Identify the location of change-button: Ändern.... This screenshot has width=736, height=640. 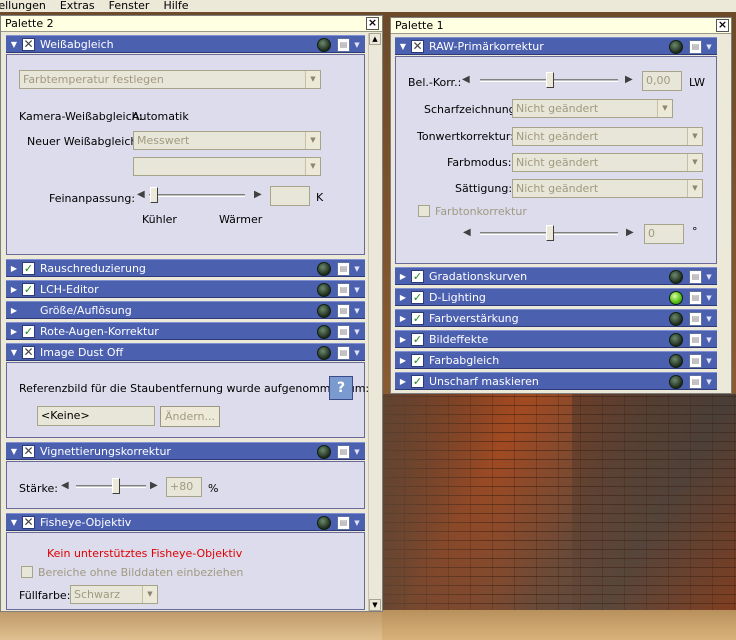
(190, 416).